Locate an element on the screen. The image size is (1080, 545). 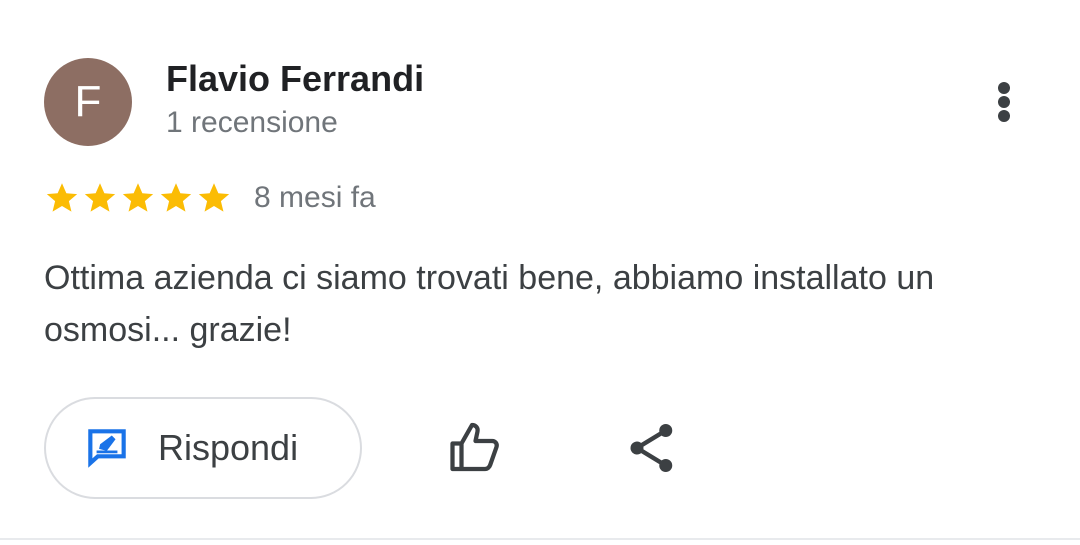
like-button is located at coordinates (476, 448).